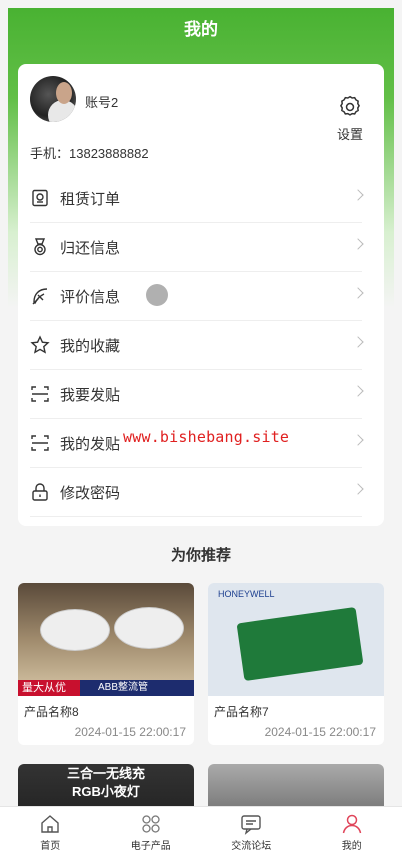  I want to click on tab-home: 首页, so click(50, 833).